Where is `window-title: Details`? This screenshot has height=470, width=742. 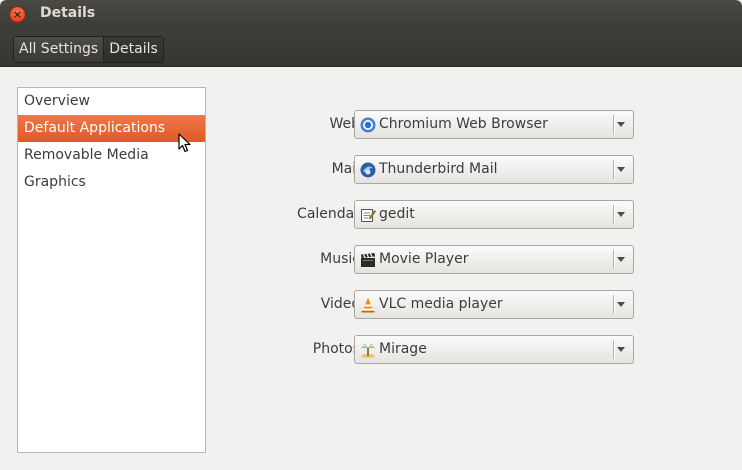 window-title: Details is located at coordinates (68, 13).